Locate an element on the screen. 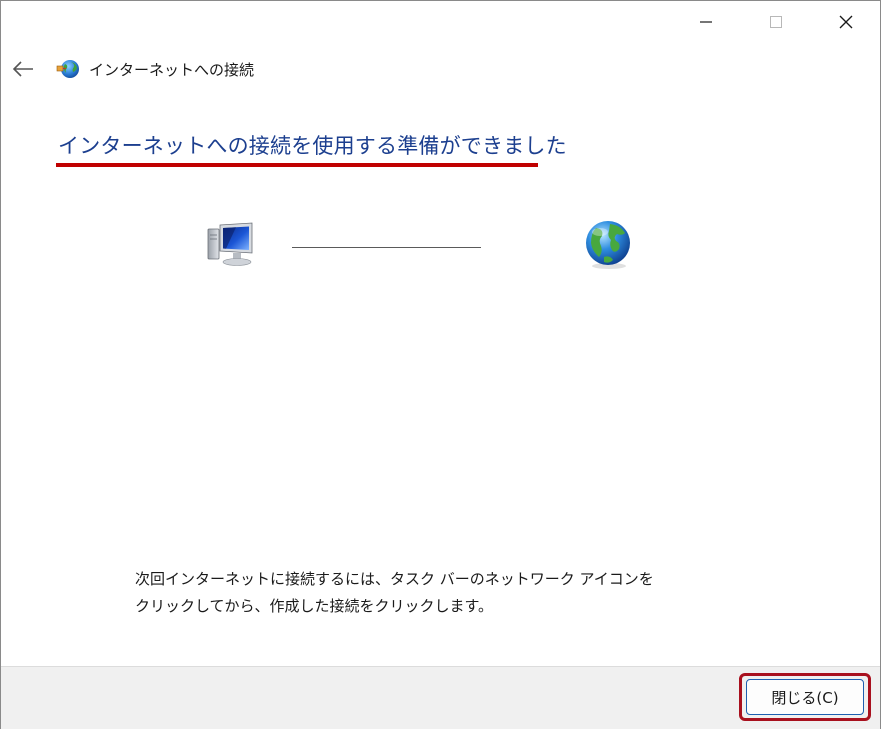  close-icon is located at coordinates (846, 22).